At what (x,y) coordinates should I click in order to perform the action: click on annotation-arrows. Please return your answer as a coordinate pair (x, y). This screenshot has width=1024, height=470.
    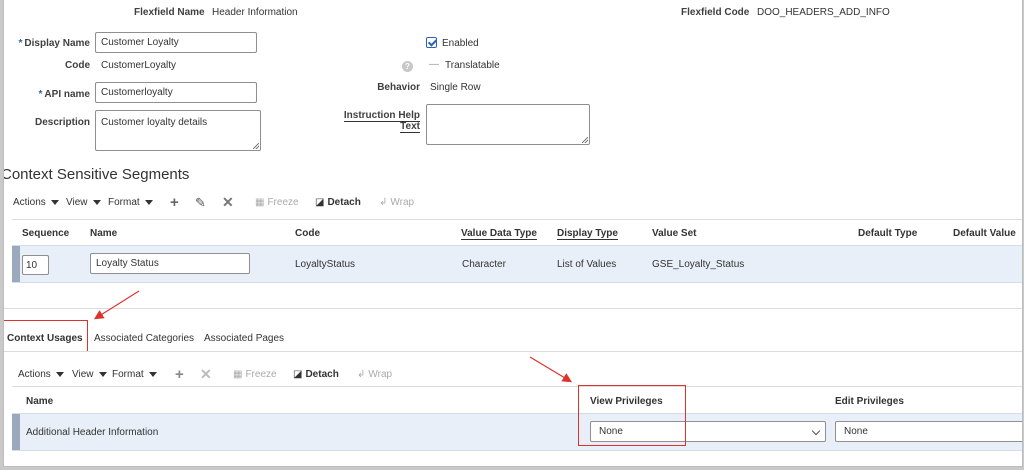
    Looking at the image, I should click on (333, 336).